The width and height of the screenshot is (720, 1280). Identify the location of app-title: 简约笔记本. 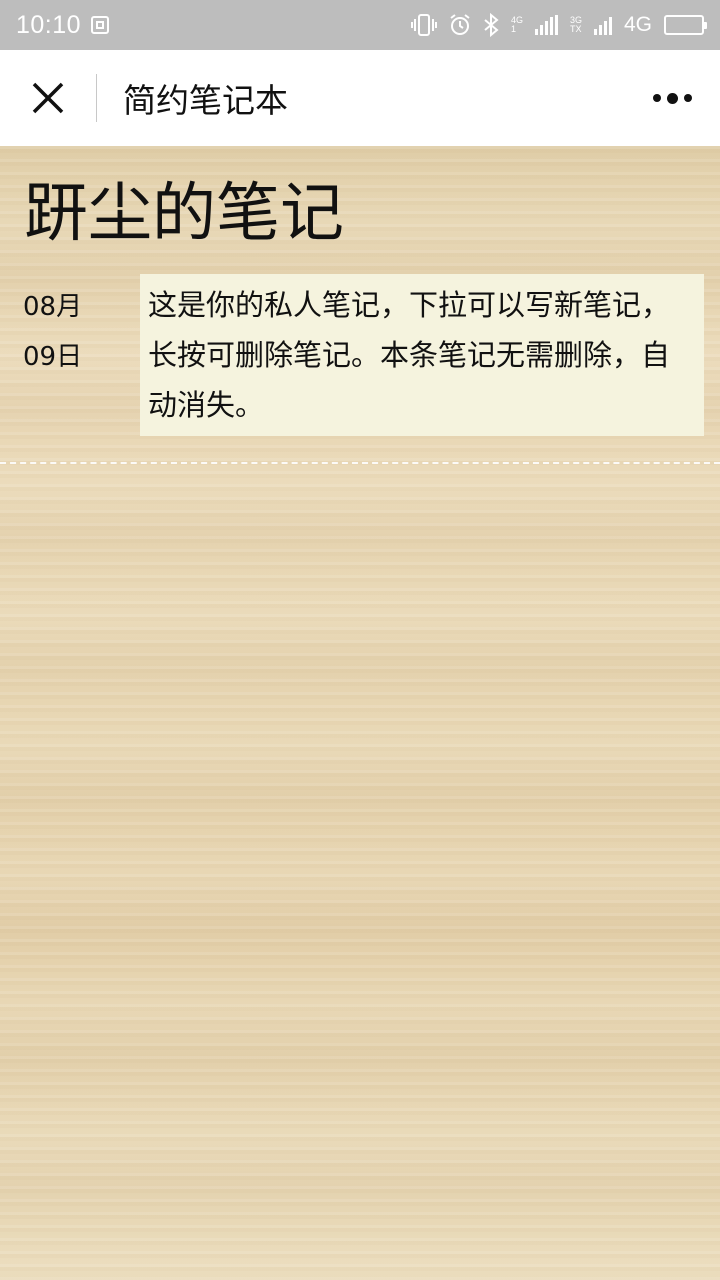
(205, 100).